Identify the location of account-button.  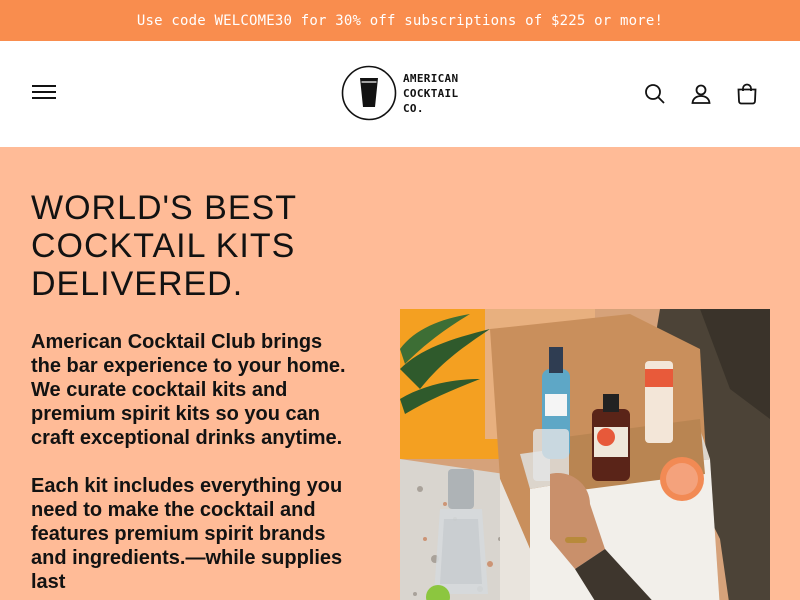
(701, 94).